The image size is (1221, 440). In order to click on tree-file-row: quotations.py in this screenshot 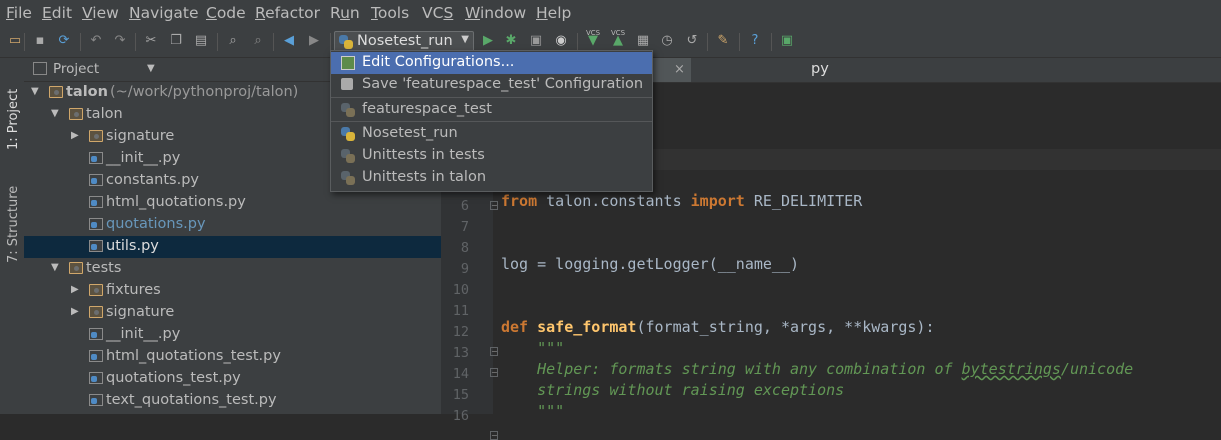, I will do `click(232, 225)`.